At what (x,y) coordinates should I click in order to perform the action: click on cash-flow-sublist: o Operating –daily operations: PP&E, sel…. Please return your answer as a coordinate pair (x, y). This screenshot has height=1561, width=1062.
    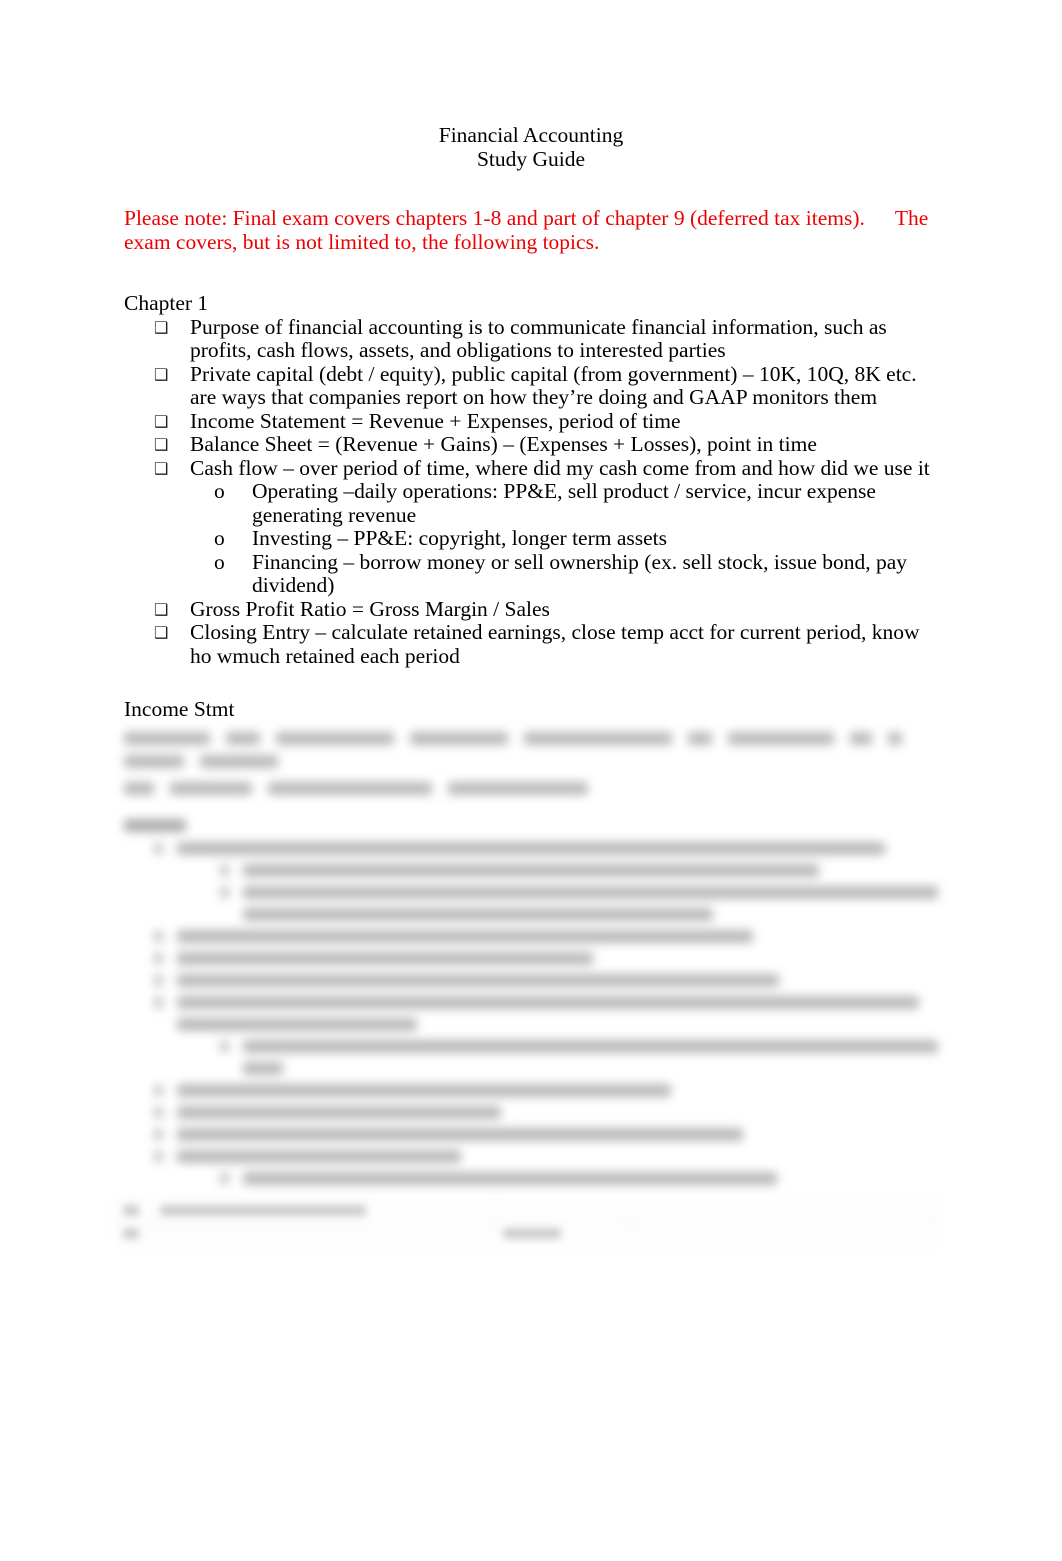
    Looking at the image, I should click on (564, 538).